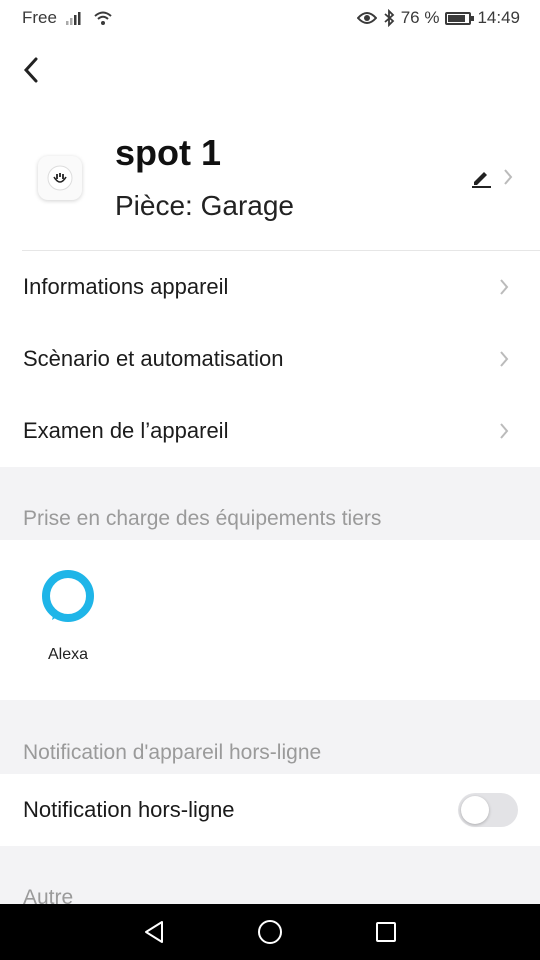 The image size is (540, 960). What do you see at coordinates (48, 895) in the screenshot?
I see `section-title: Autre` at bounding box center [48, 895].